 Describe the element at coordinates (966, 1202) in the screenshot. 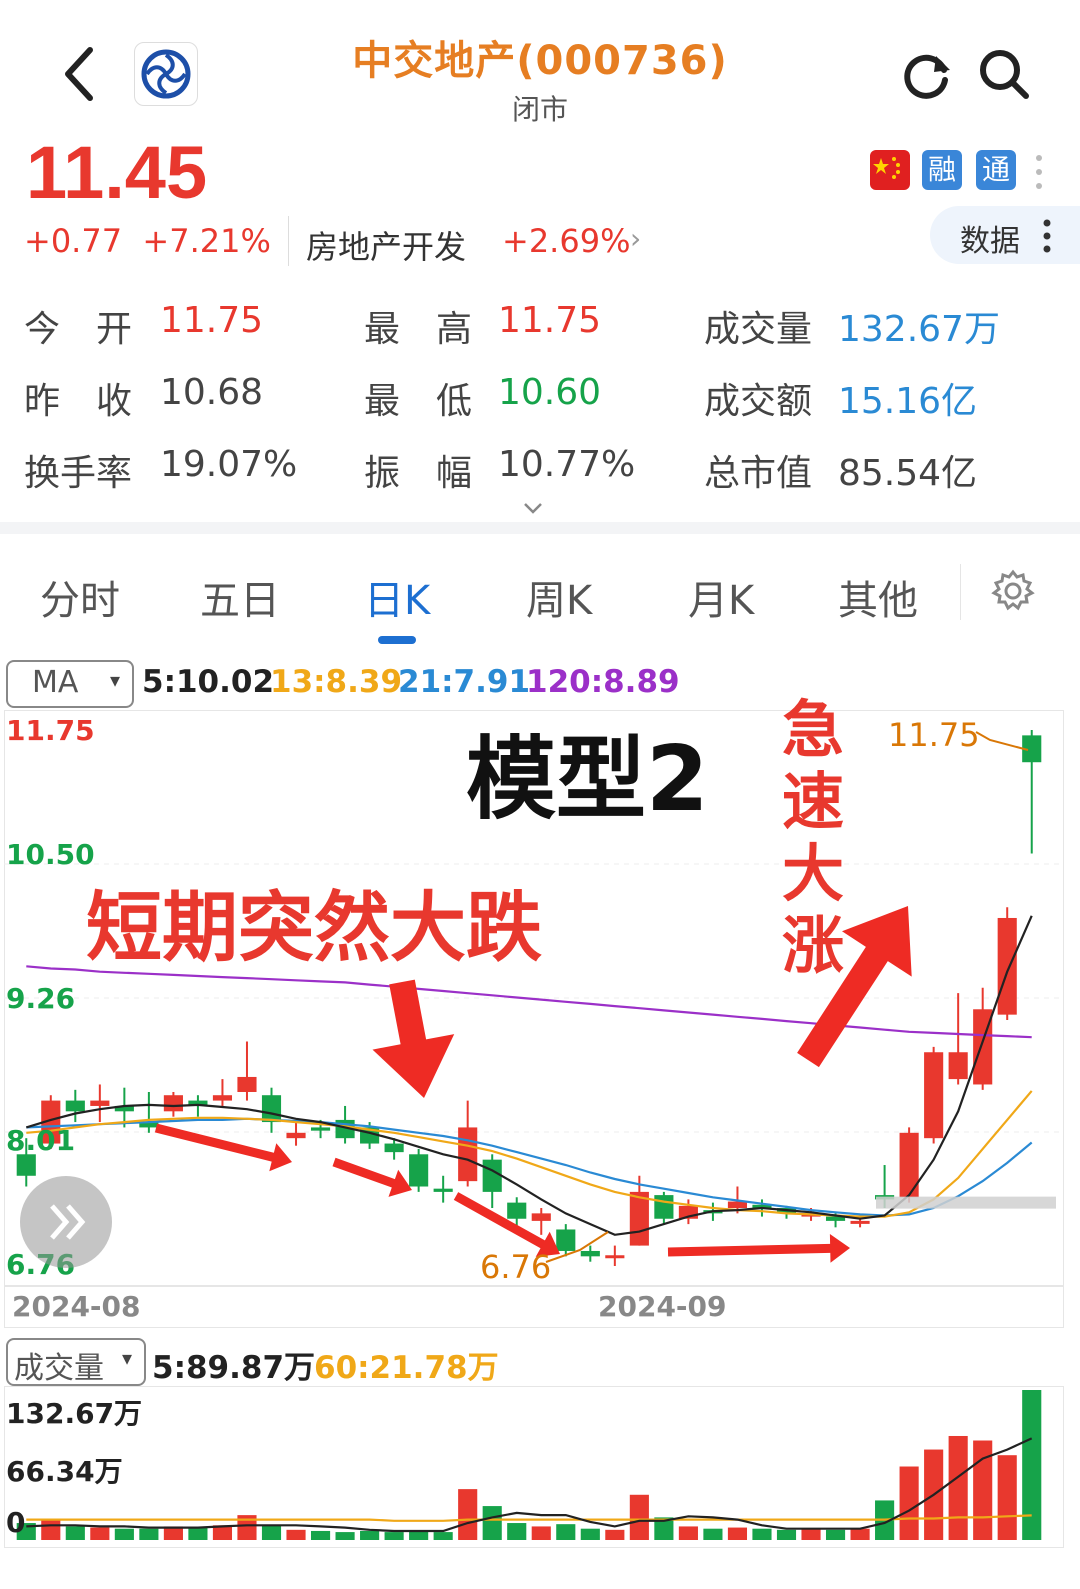

I see `price-band` at that location.